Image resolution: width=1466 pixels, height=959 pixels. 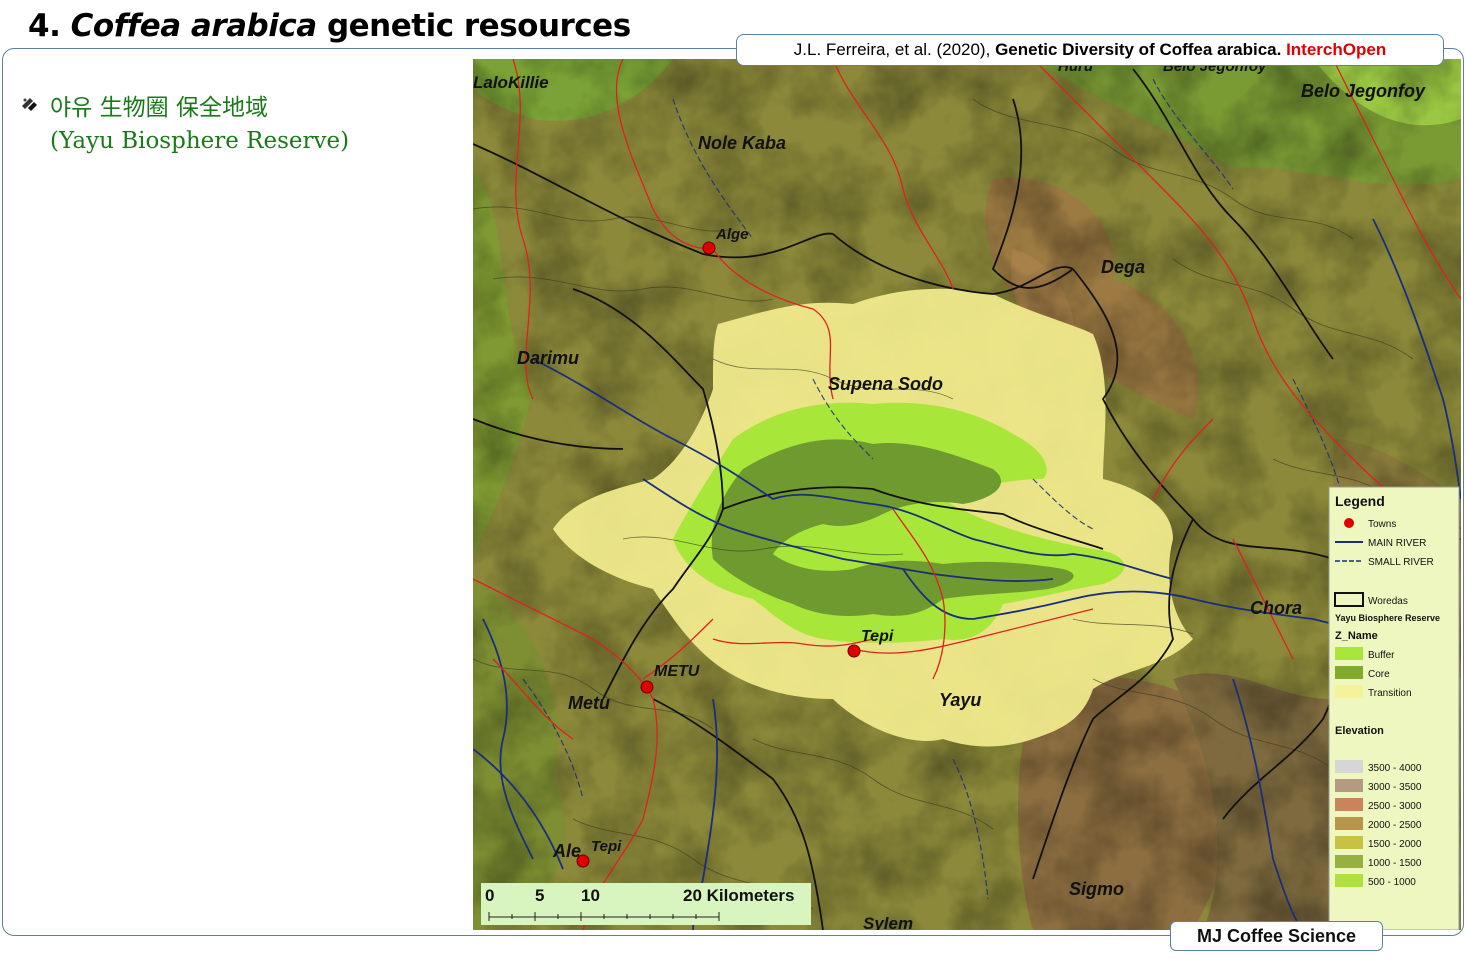 I want to click on legend-reserve: Yayu Biosphere Reserve, so click(x=1387, y=618).